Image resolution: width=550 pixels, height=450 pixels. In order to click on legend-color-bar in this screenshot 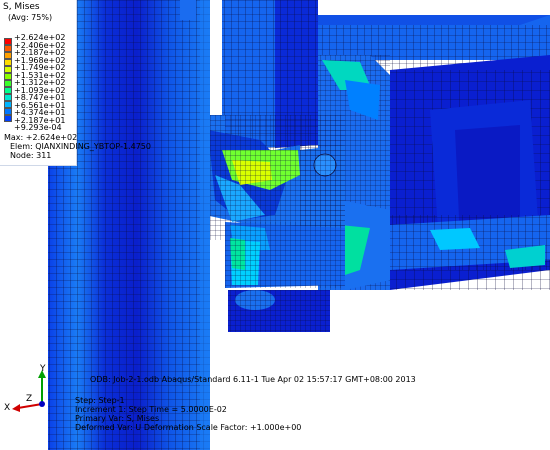, I will do `click(8, 80)`.